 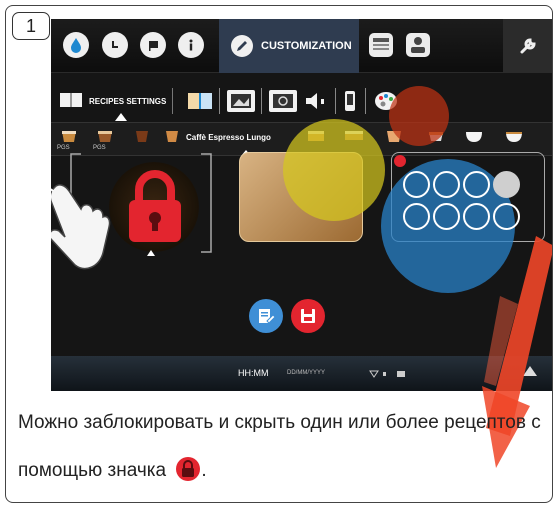 What do you see at coordinates (204, 470) in the screenshot?
I see `caption-end: .` at bounding box center [204, 470].